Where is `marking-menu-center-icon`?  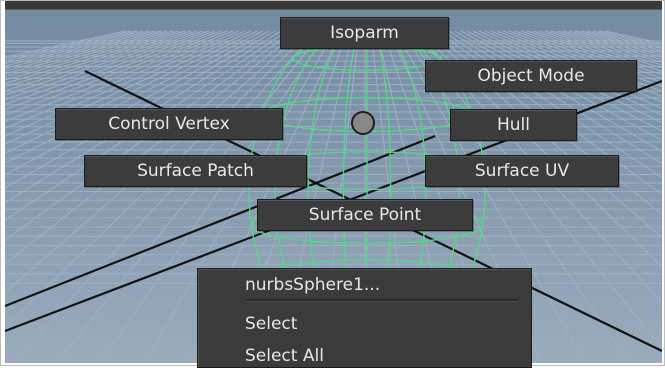
marking-menu-center-icon is located at coordinates (363, 123).